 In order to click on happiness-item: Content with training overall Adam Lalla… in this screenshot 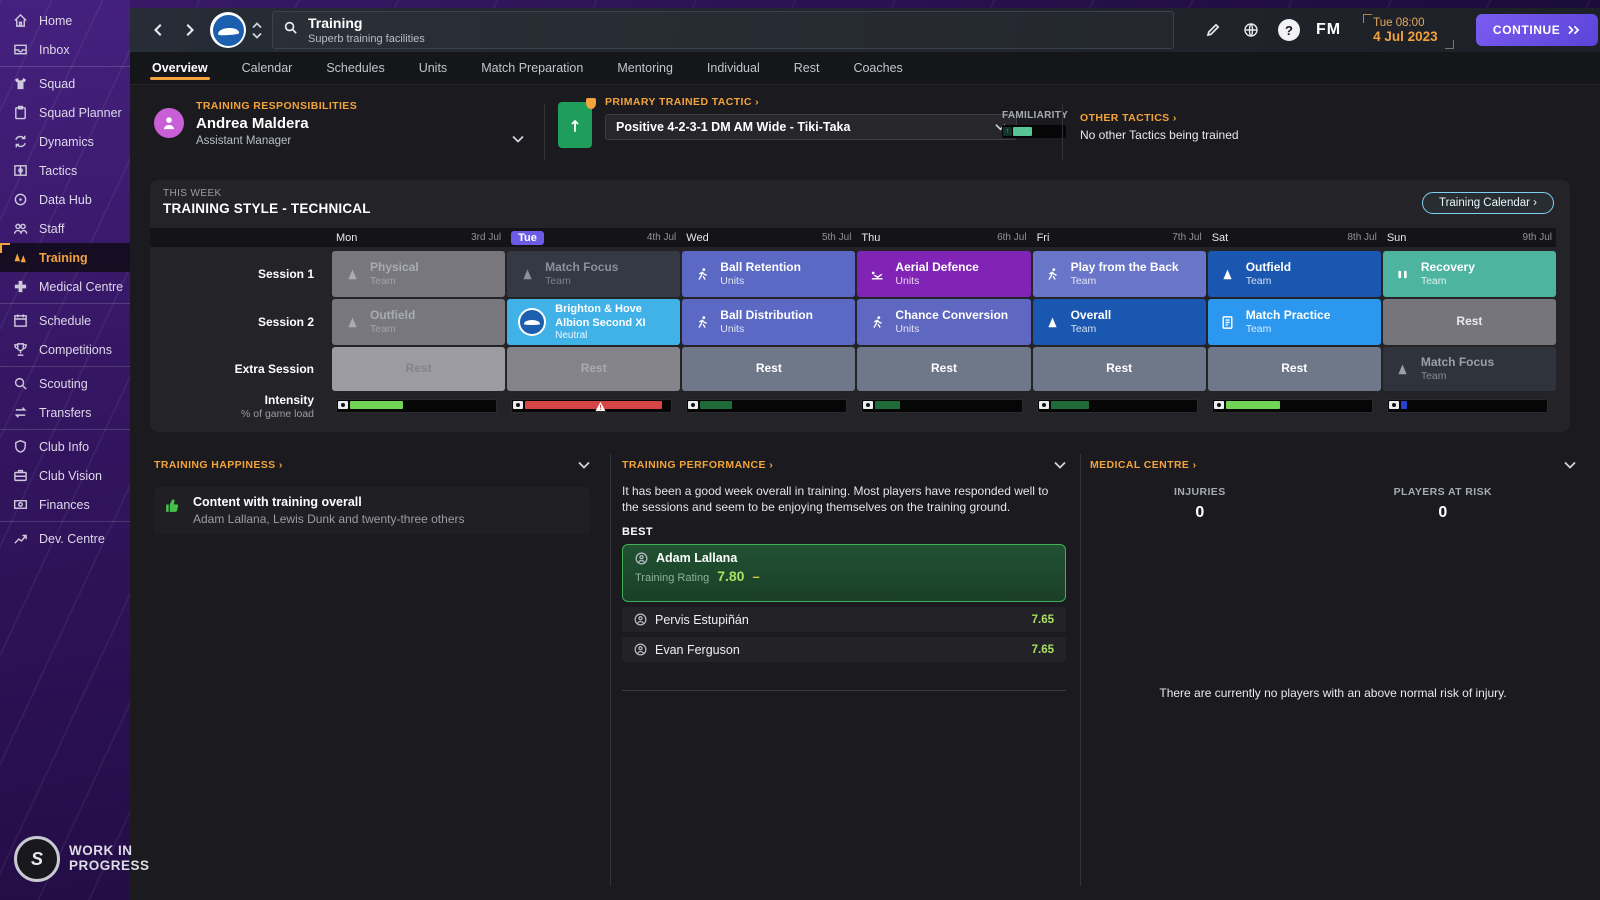, I will do `click(372, 510)`.